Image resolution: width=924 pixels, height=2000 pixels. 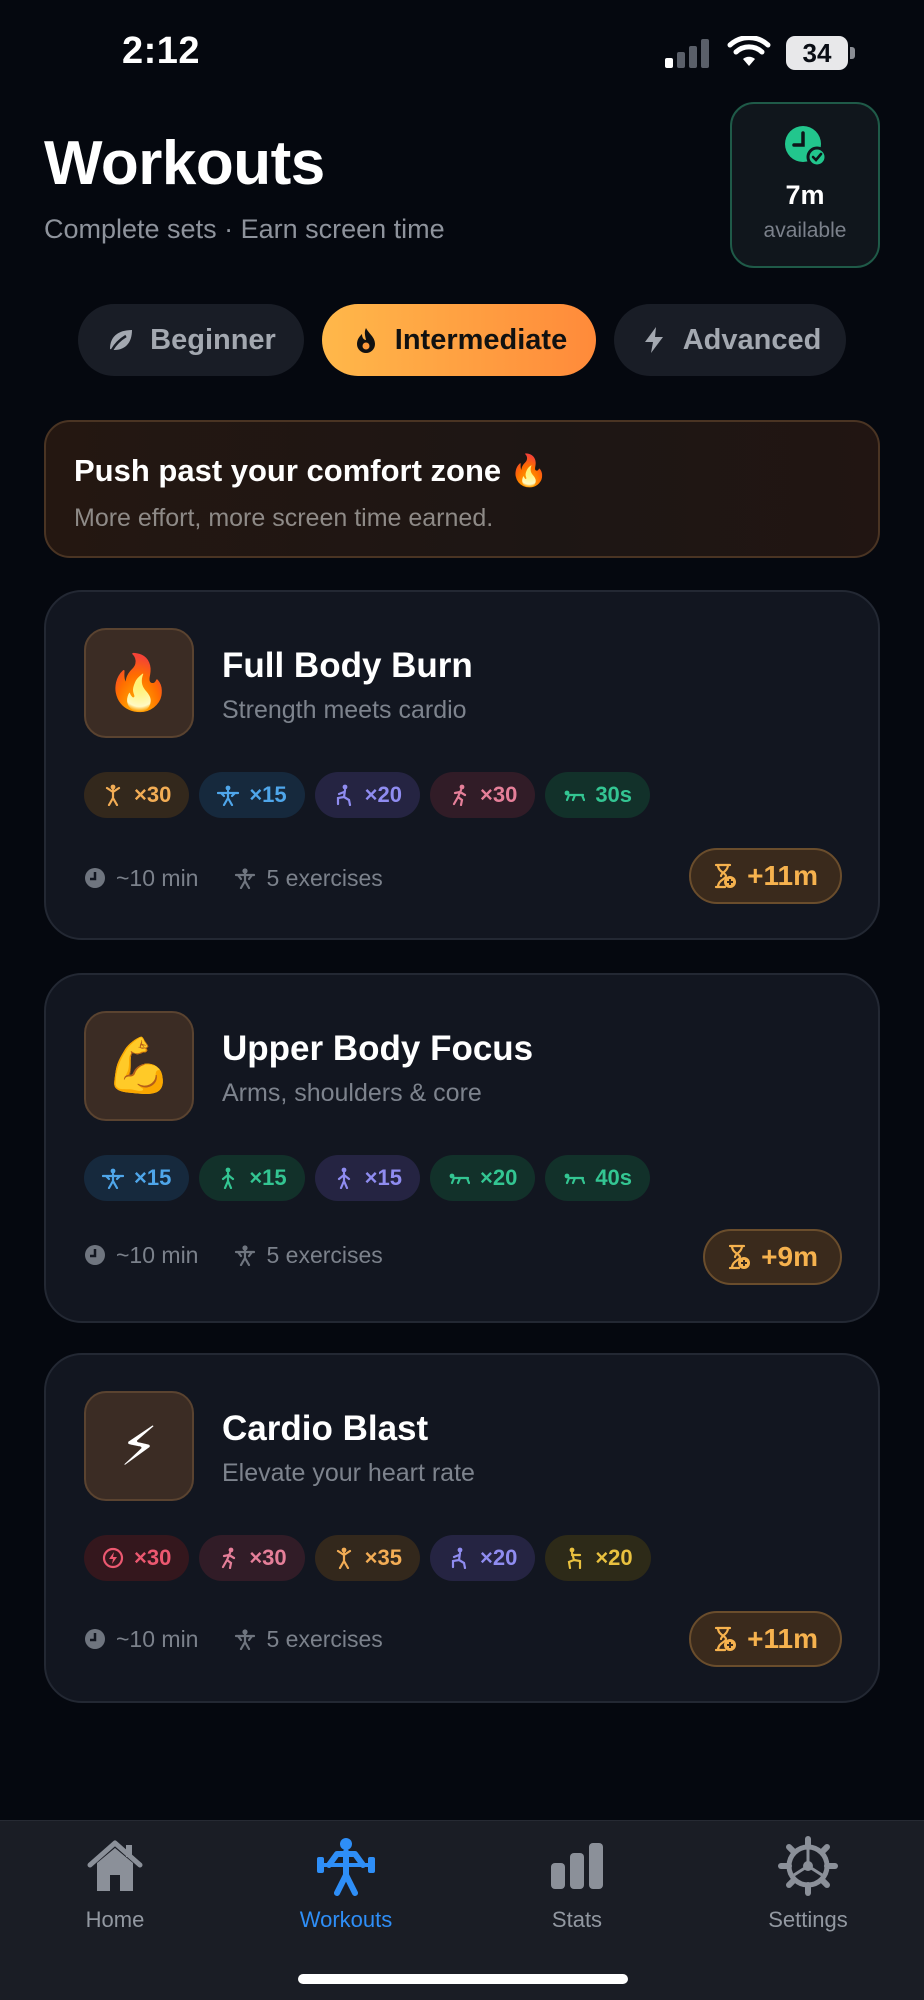 I want to click on exercise-chips: ×30 ×30 ×35 ×20 ×20, so click(x=367, y=1558).